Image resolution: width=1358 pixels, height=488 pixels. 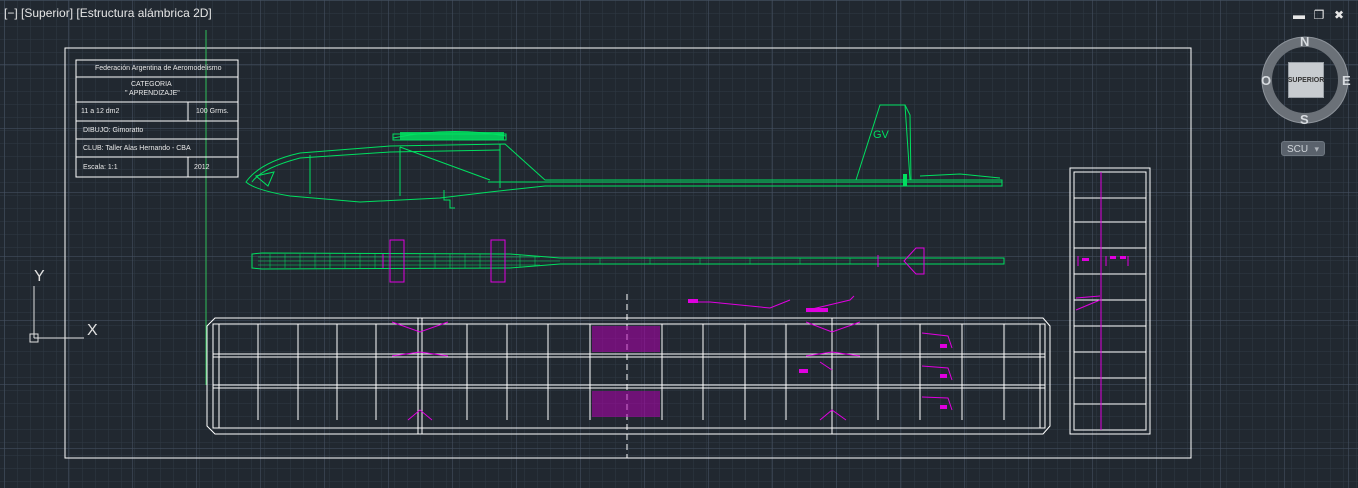 I want to click on title-category-label: CATEGORIA, so click(x=151, y=84).